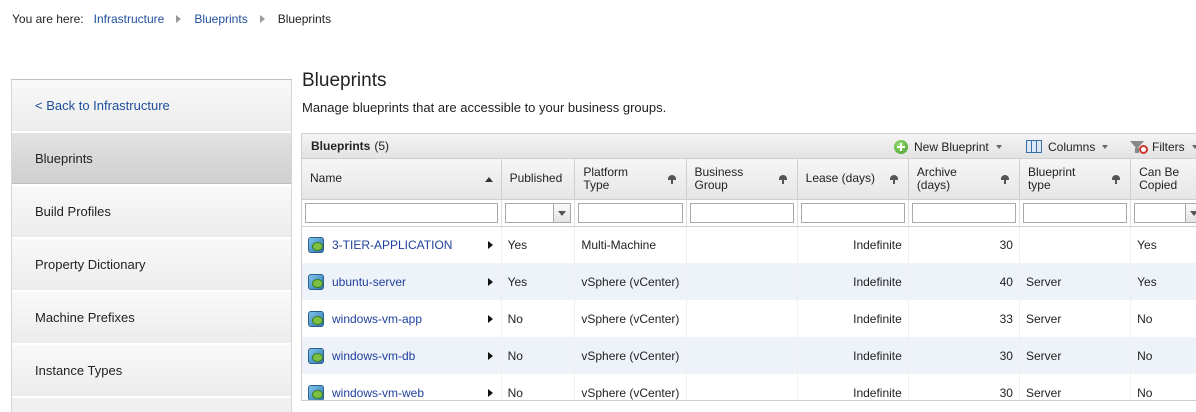 This screenshot has height=412, width=1196. What do you see at coordinates (1075, 212) in the screenshot?
I see `blueprint-type-filter-input` at bounding box center [1075, 212].